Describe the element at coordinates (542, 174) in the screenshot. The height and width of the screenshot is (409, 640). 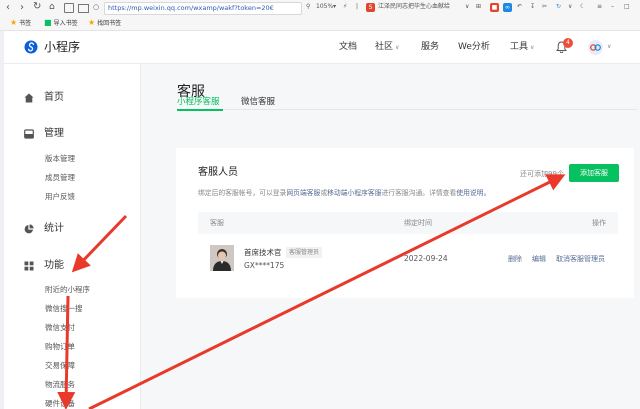
I see `quota-text: 还可添加99个` at that location.